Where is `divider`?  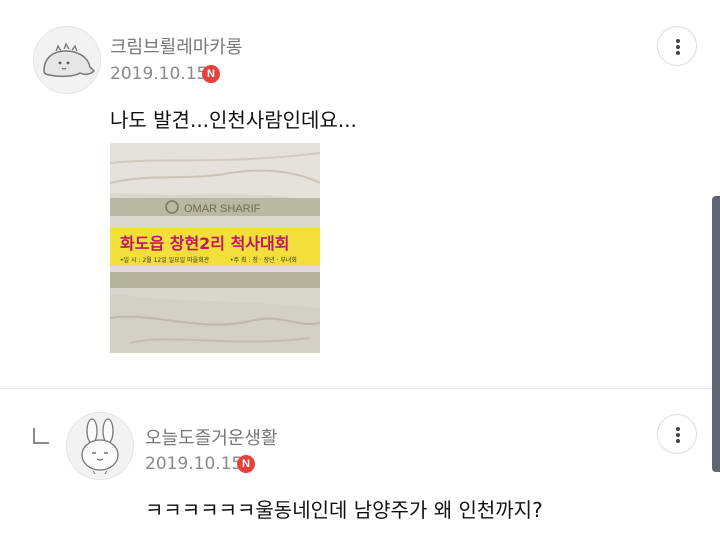 divider is located at coordinates (360, 388).